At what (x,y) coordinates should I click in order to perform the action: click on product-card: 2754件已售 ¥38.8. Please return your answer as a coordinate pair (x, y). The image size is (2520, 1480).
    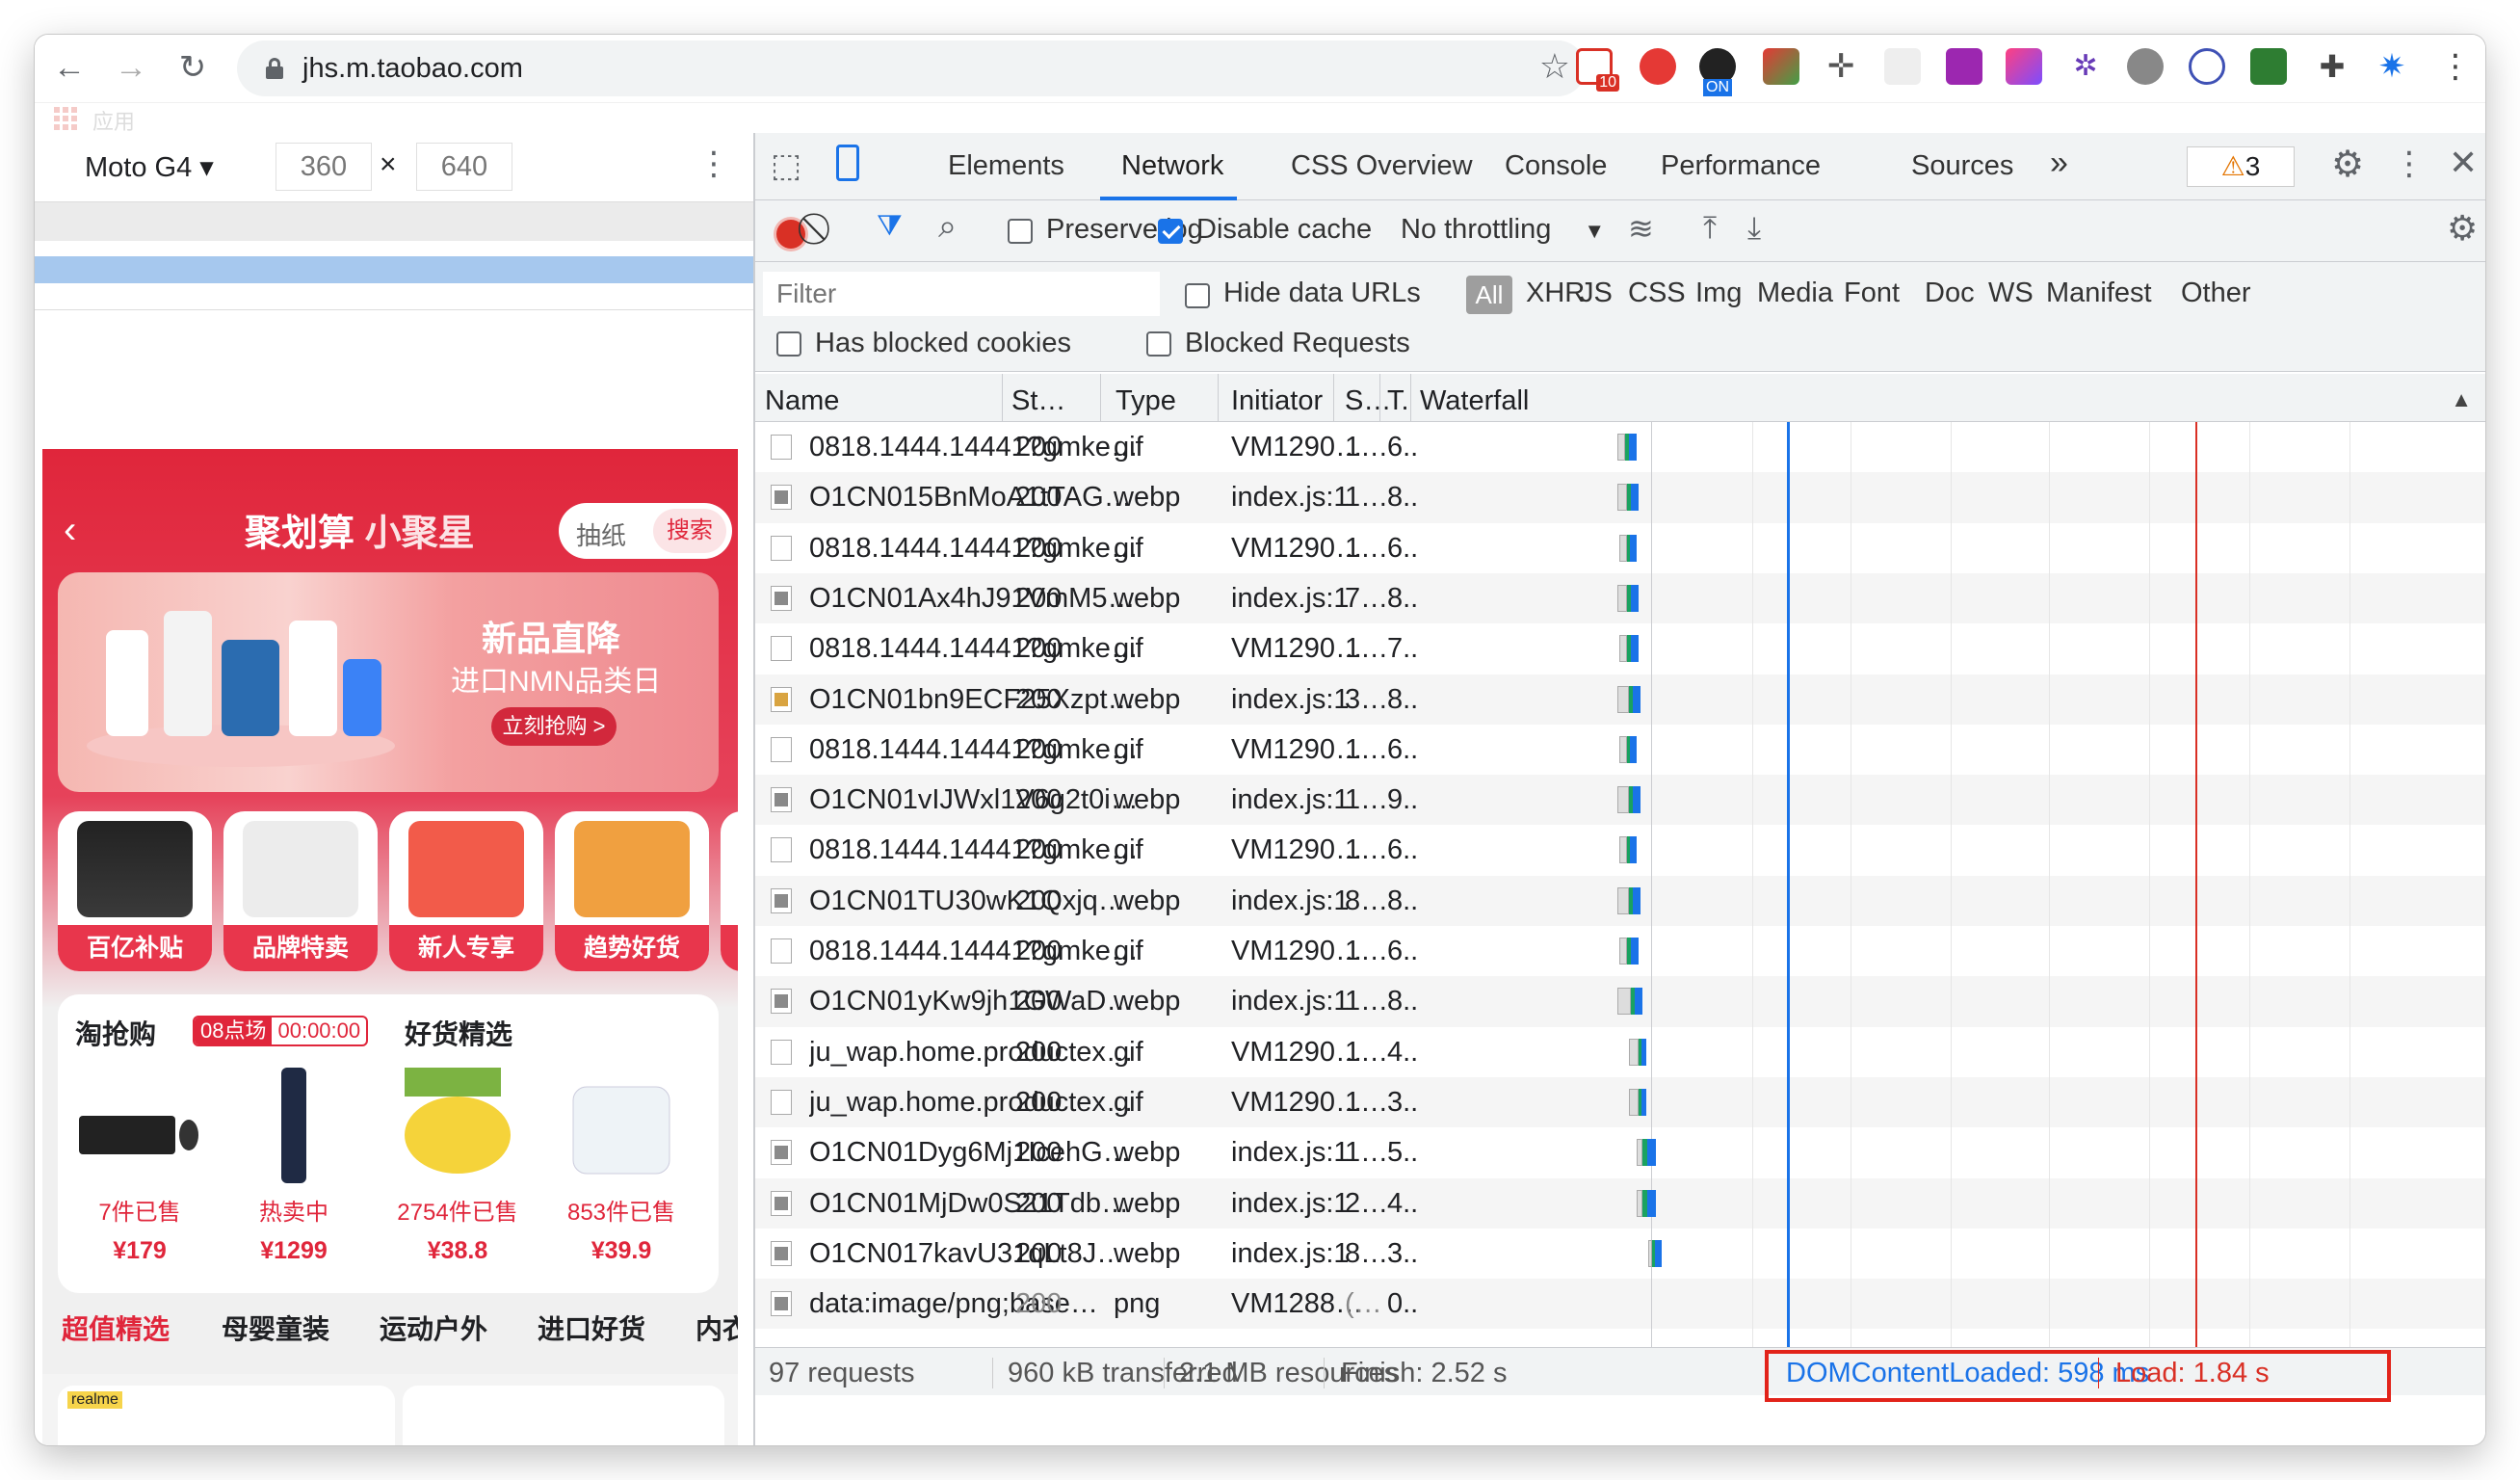
    Looking at the image, I should click on (457, 1174).